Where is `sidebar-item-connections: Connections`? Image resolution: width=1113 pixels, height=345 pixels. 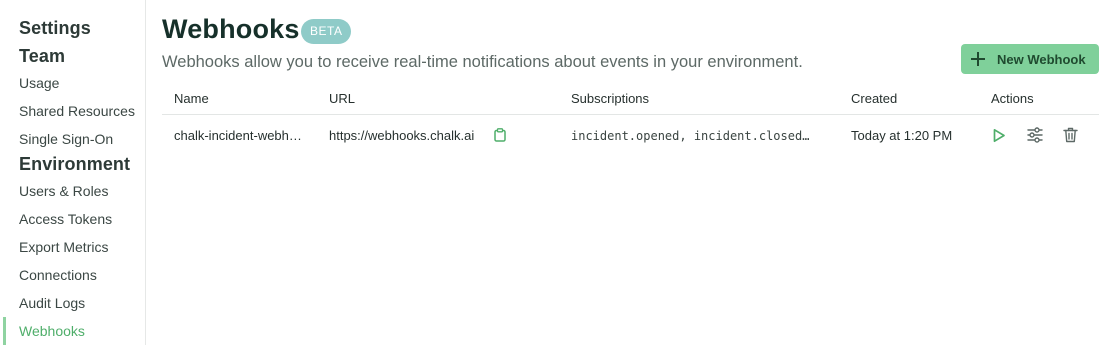 sidebar-item-connections: Connections is located at coordinates (58, 275).